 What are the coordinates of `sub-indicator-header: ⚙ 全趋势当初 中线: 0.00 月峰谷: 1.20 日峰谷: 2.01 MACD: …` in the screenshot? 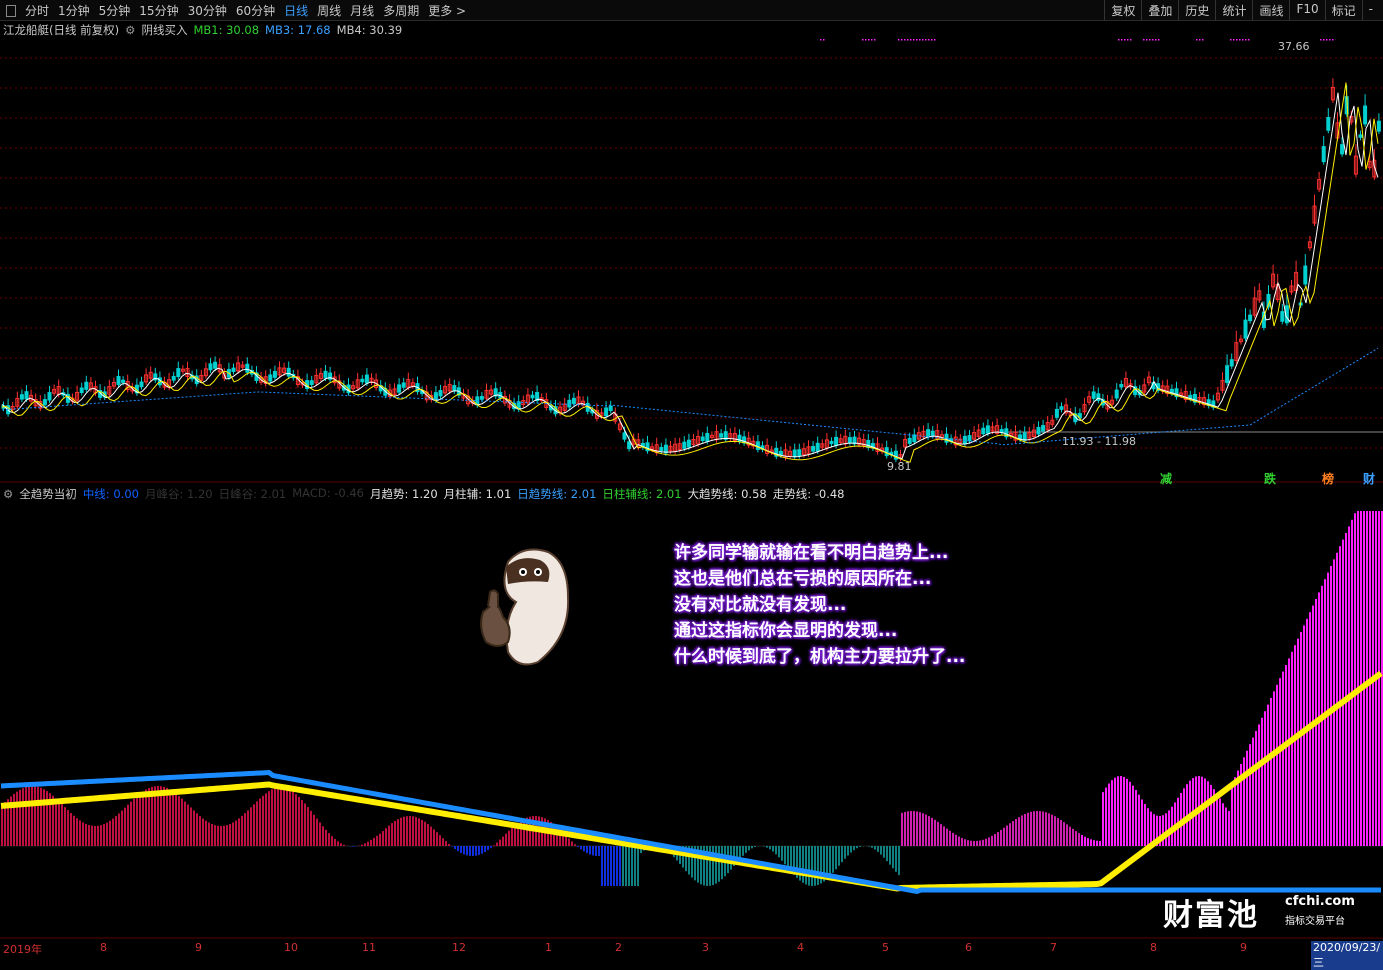 It's located at (424, 494).